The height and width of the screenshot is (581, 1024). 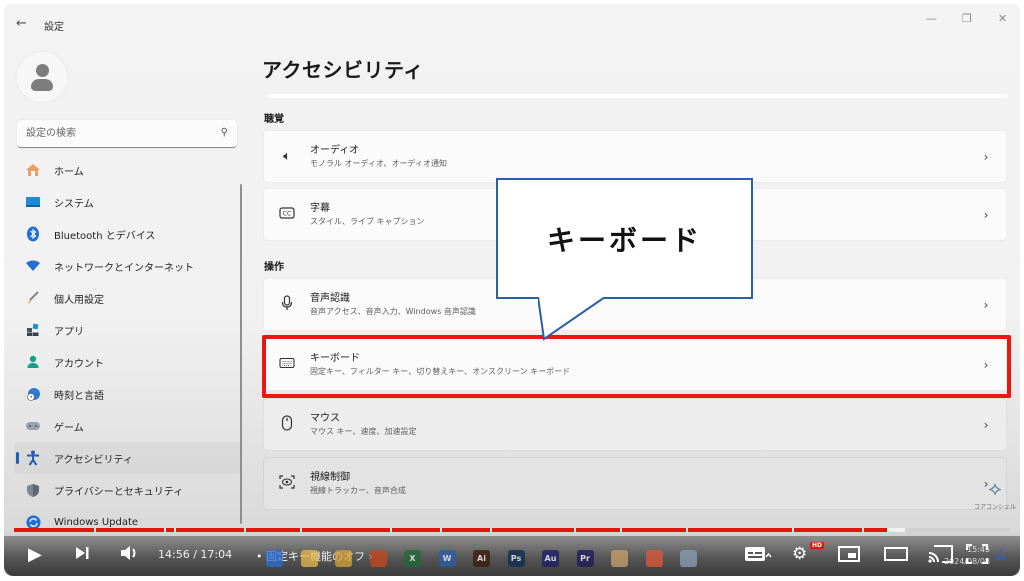 What do you see at coordinates (35, 554) in the screenshot?
I see `play-button: ▶` at bounding box center [35, 554].